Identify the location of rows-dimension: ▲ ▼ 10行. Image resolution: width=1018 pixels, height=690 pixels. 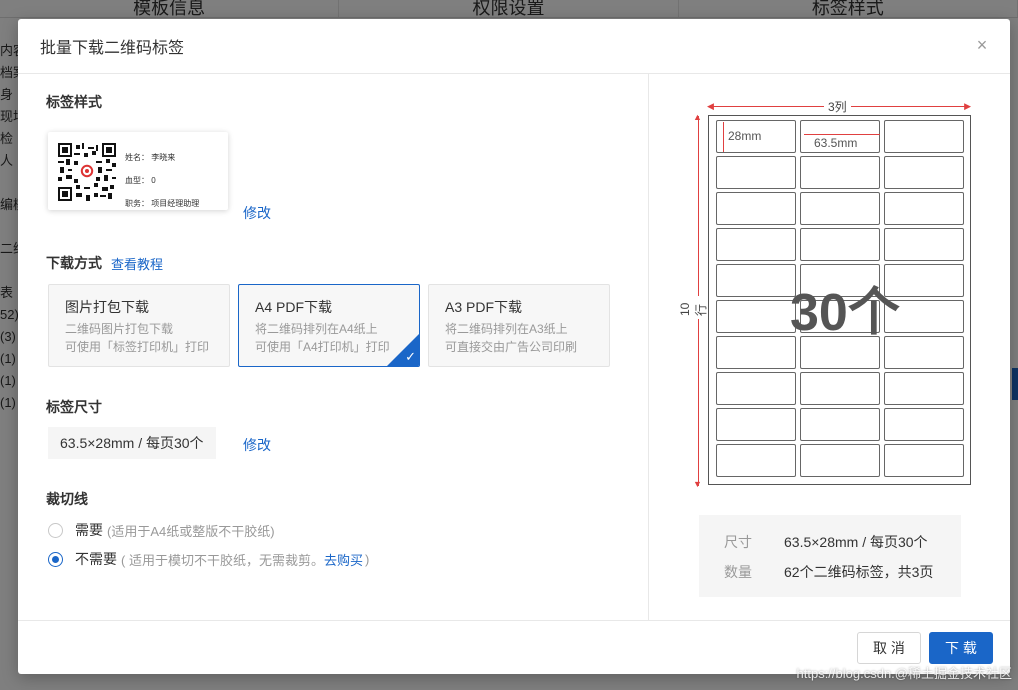
(693, 300).